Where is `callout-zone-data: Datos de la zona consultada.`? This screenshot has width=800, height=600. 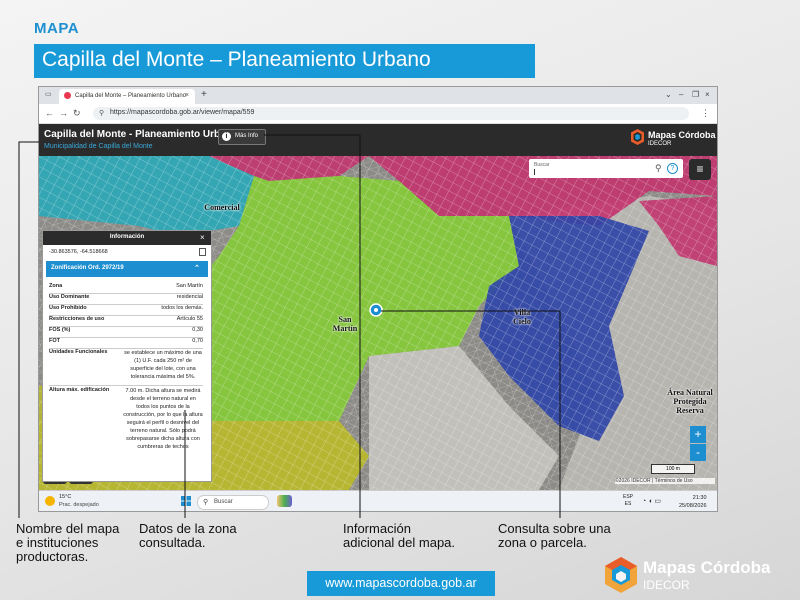
callout-zone-data: Datos de la zona consultada. is located at coordinates (188, 535).